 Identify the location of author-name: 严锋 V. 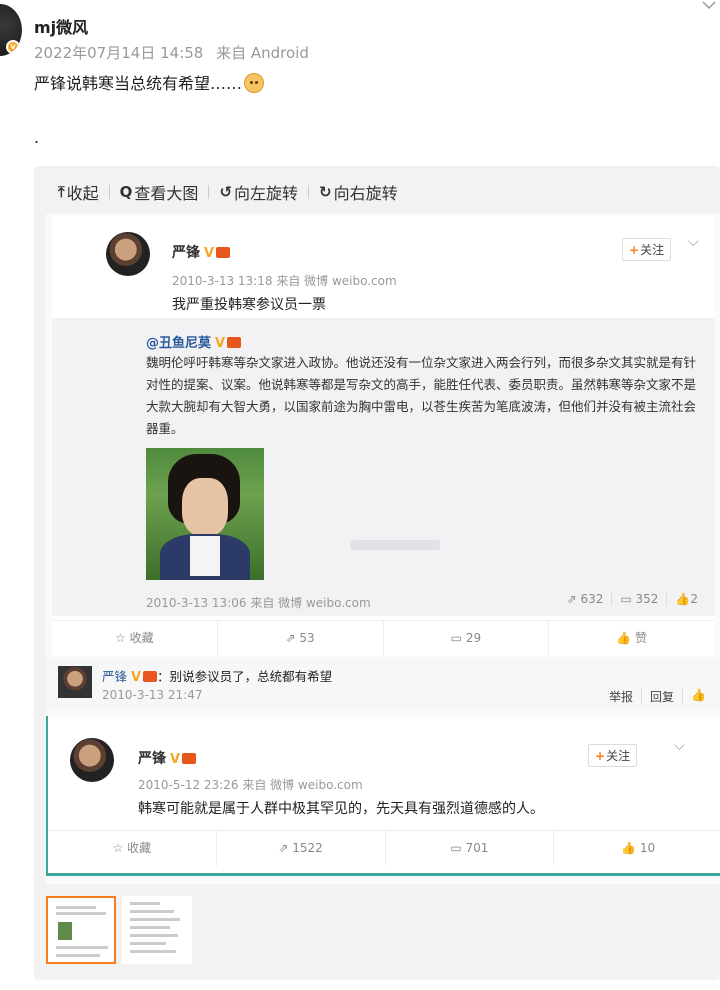
(167, 758).